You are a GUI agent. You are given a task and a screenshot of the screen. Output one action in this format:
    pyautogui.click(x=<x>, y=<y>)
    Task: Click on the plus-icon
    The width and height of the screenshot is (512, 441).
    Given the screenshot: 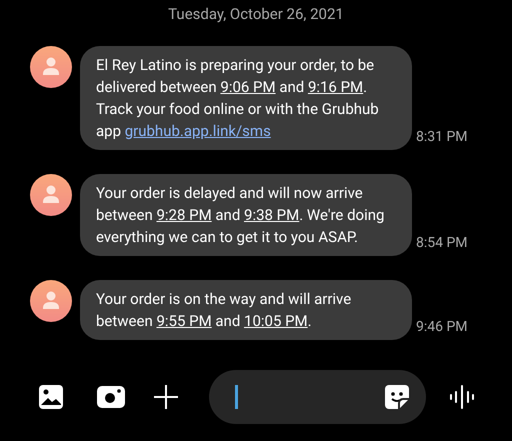 What is the action you would take?
    pyautogui.click(x=166, y=397)
    